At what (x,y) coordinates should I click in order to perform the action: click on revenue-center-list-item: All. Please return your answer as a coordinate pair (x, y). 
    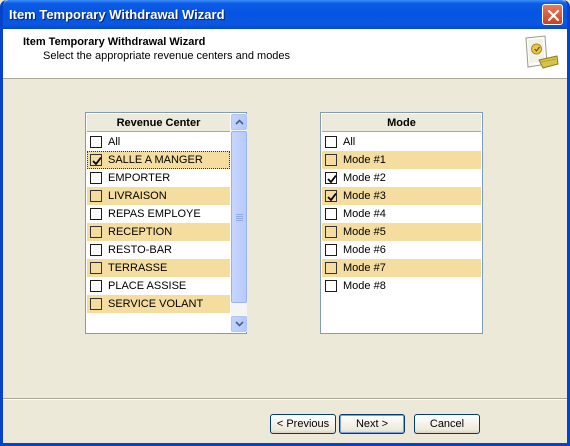
    Looking at the image, I should click on (158, 142).